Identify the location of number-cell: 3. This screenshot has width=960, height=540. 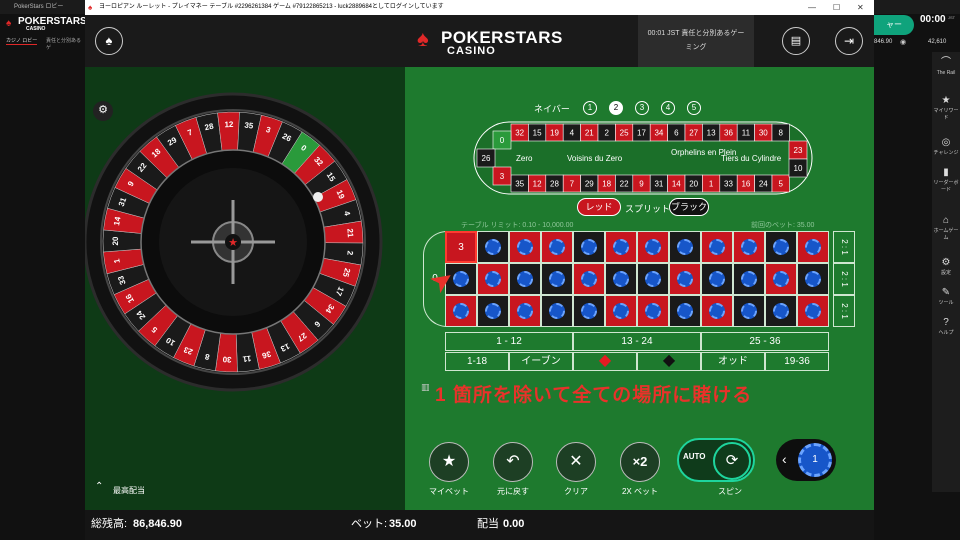
(461, 247).